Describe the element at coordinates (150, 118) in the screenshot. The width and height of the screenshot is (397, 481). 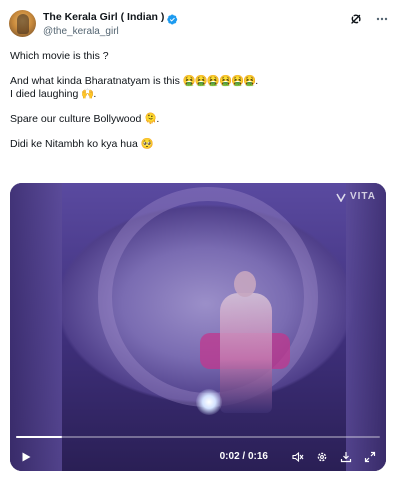
I see `melting-face-emoji-icon: 🫠` at that location.